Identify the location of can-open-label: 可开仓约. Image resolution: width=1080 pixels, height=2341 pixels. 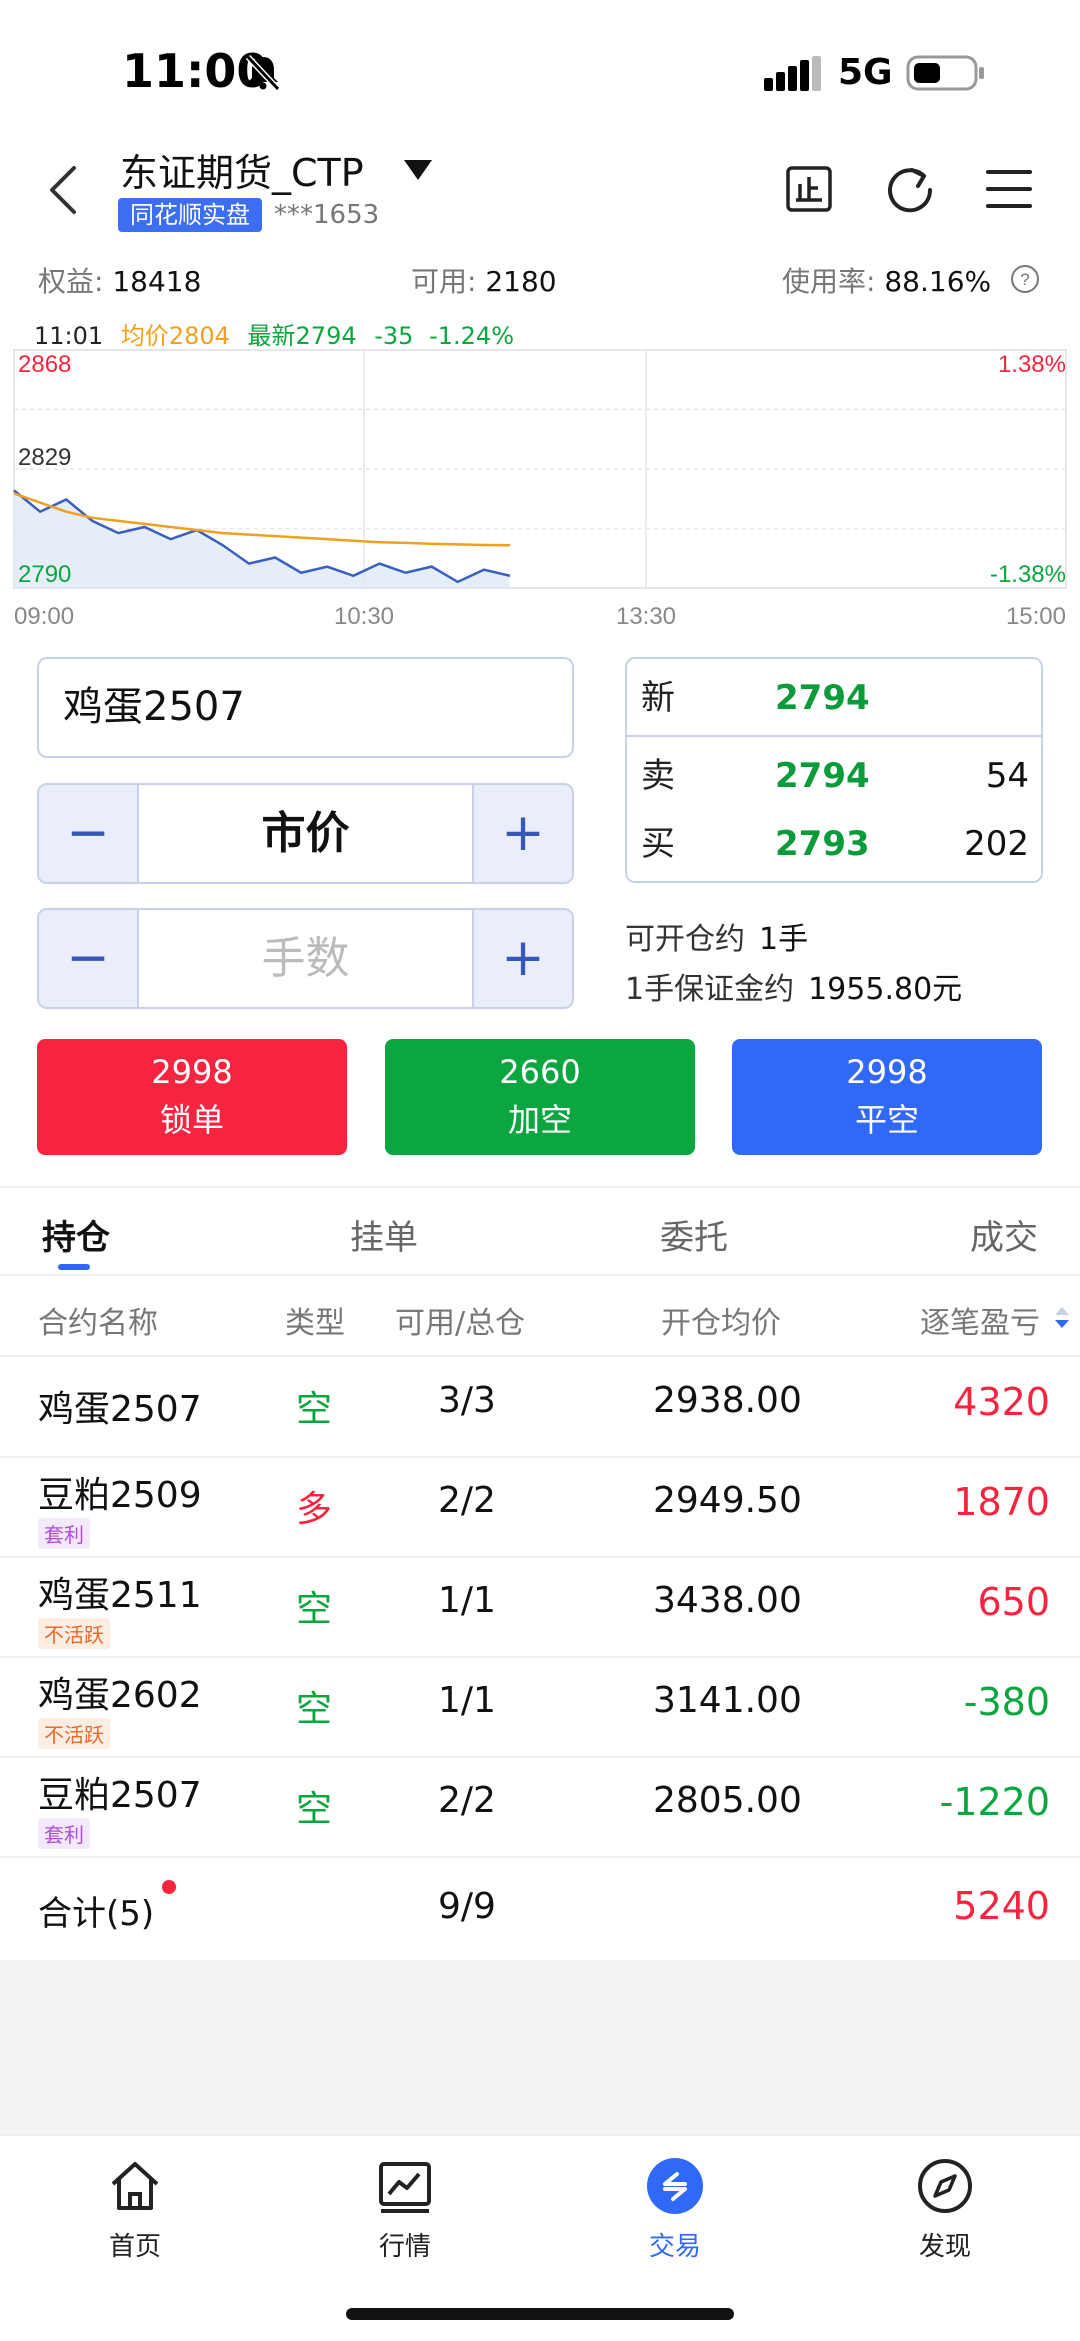
(685, 939).